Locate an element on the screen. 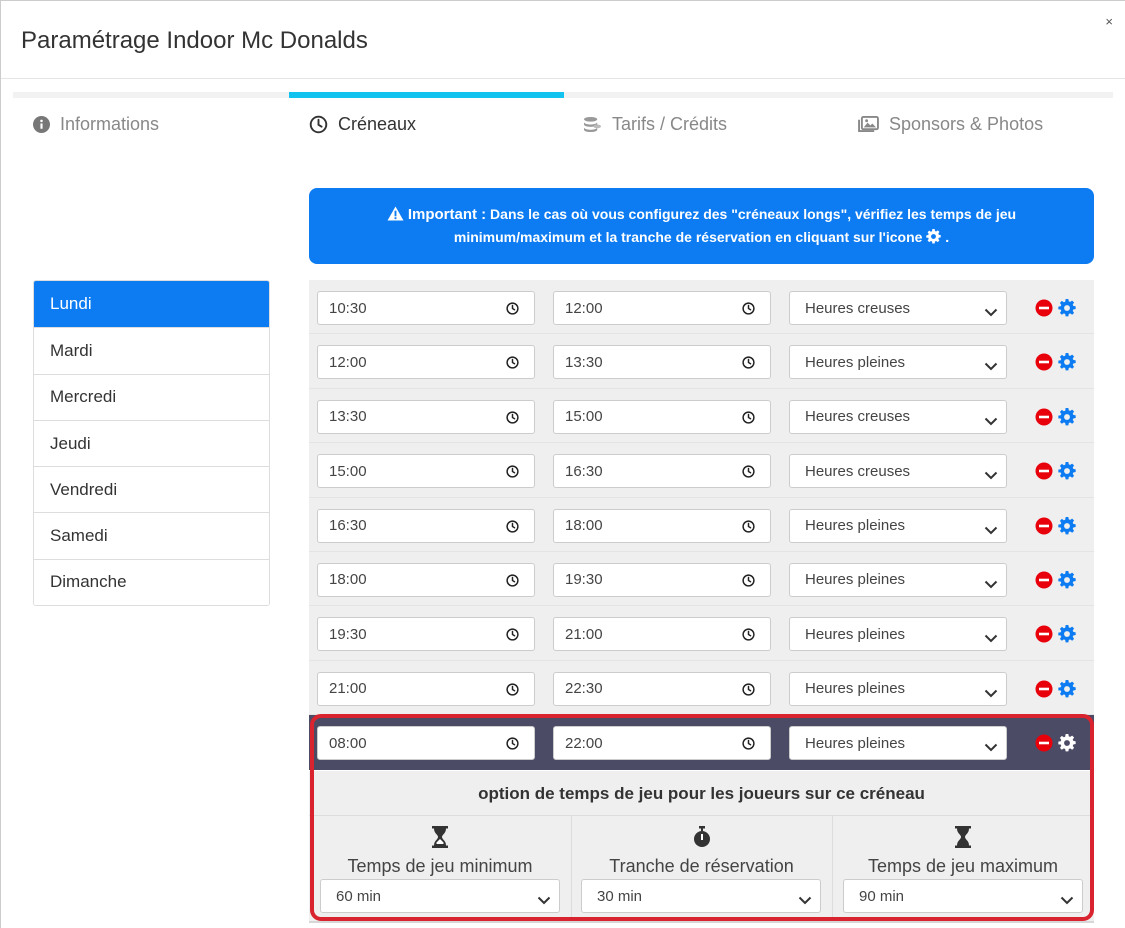 The height and width of the screenshot is (928, 1125). time-value: 16:30 is located at coordinates (348, 526).